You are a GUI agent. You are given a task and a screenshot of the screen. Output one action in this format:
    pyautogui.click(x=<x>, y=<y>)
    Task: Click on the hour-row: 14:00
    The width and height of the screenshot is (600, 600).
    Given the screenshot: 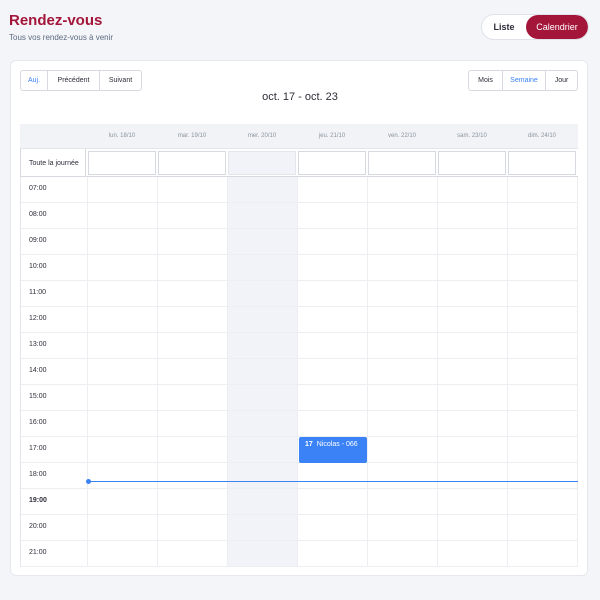 What is the action you would take?
    pyautogui.click(x=299, y=372)
    